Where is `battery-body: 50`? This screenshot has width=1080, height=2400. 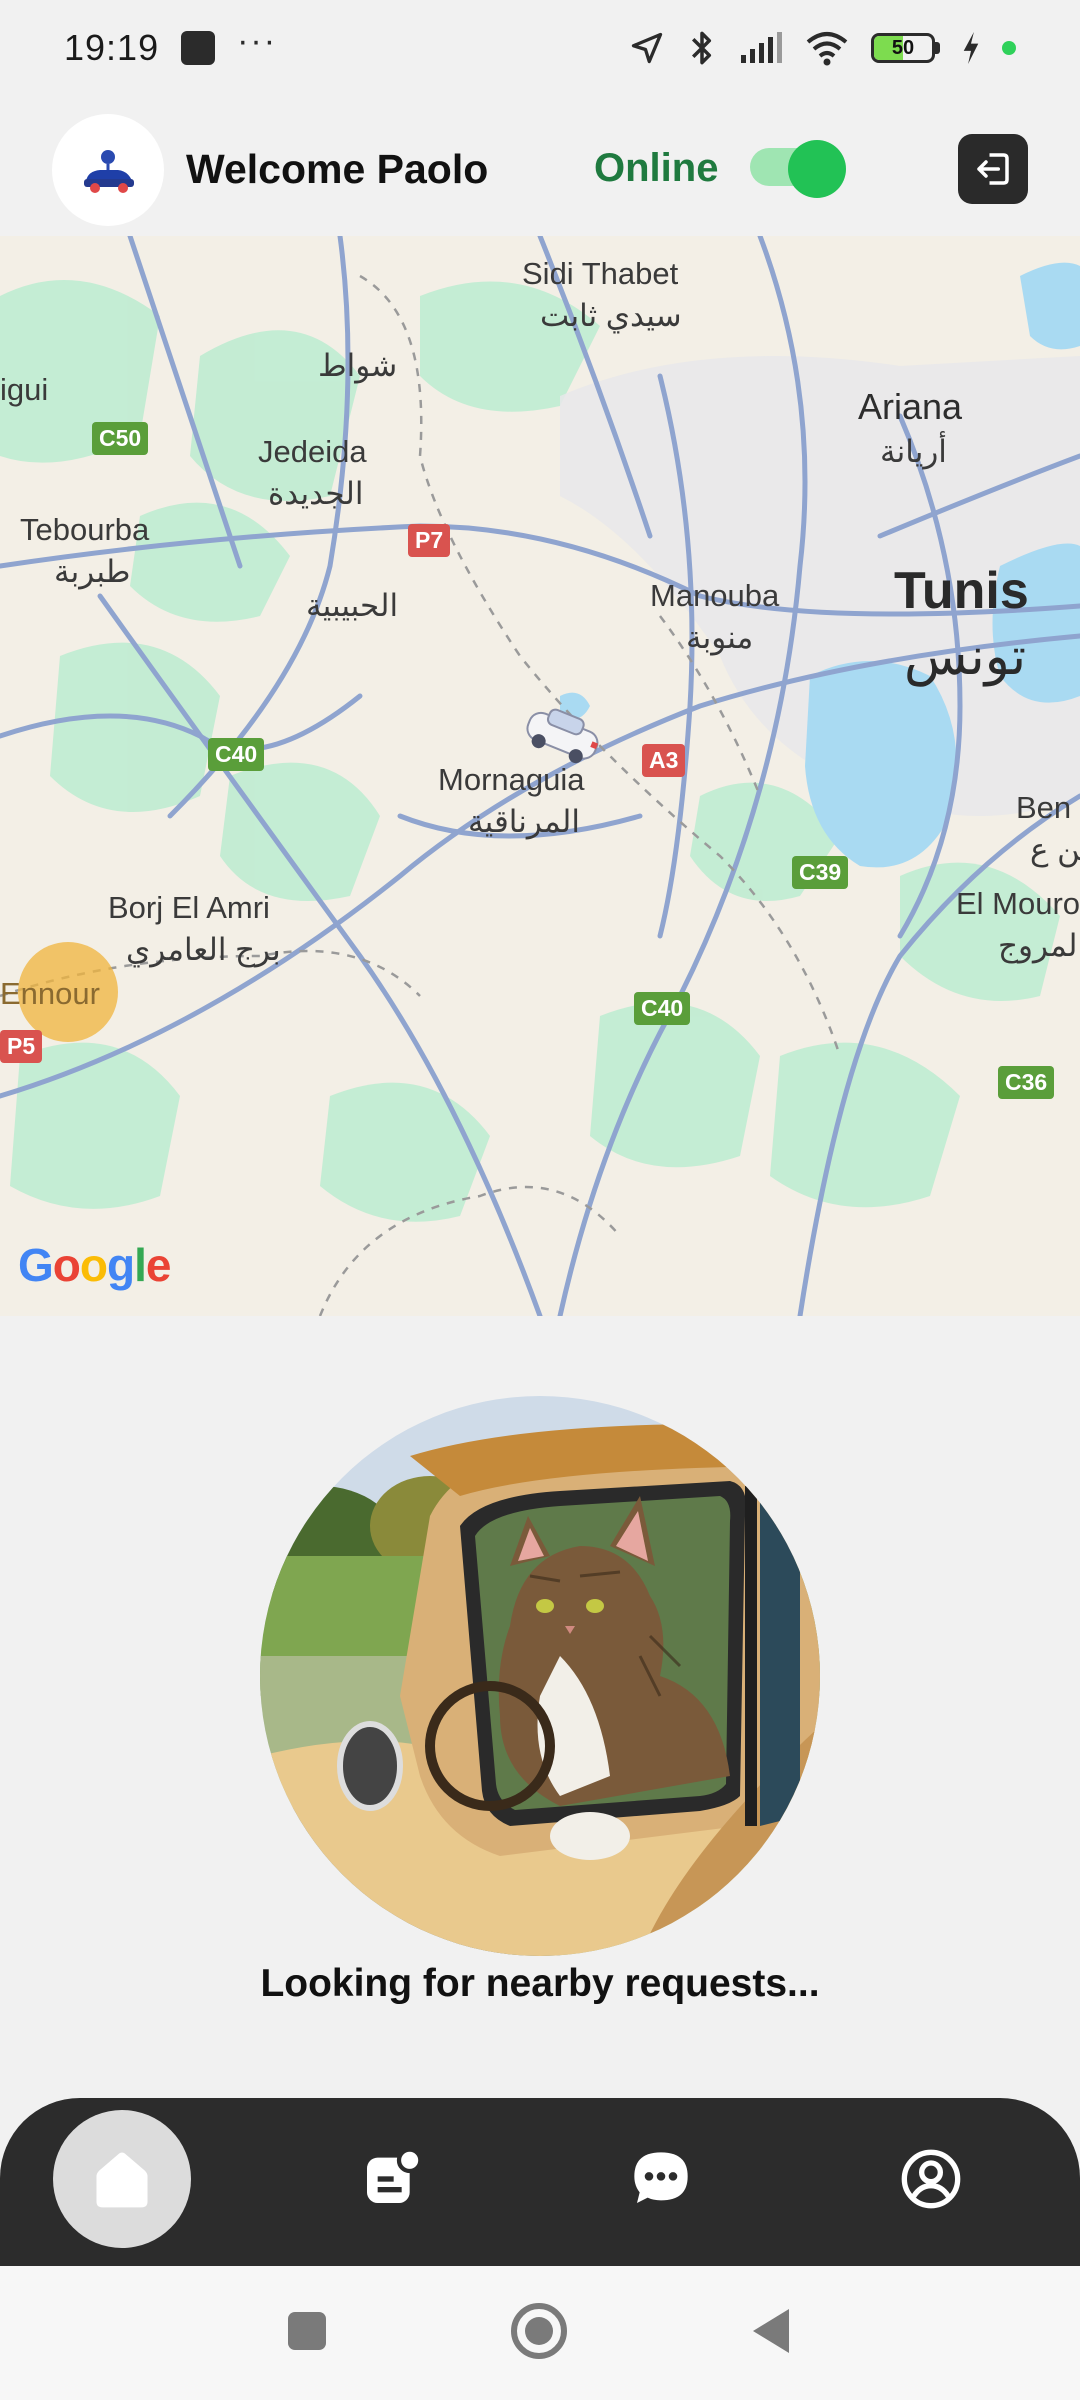 battery-body: 50 is located at coordinates (903, 48).